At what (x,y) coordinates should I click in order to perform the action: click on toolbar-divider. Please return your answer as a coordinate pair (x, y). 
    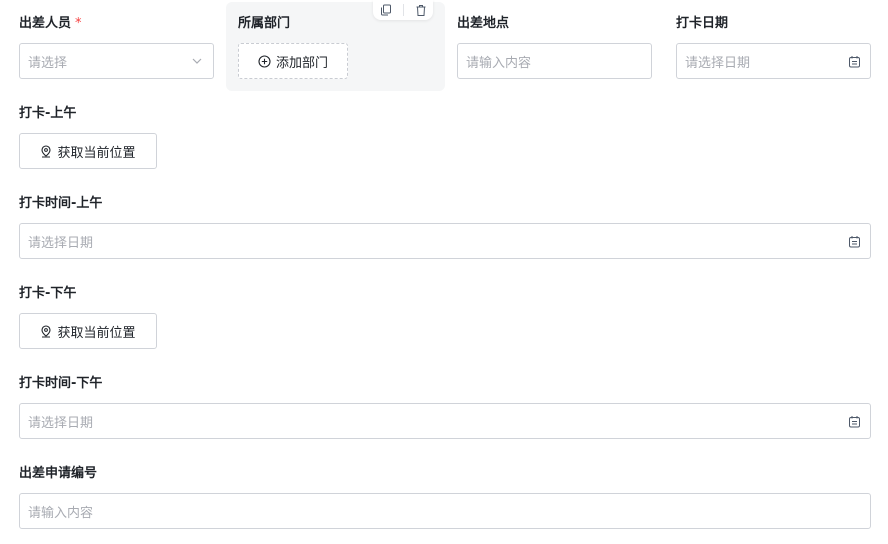
    Looking at the image, I should click on (403, 10).